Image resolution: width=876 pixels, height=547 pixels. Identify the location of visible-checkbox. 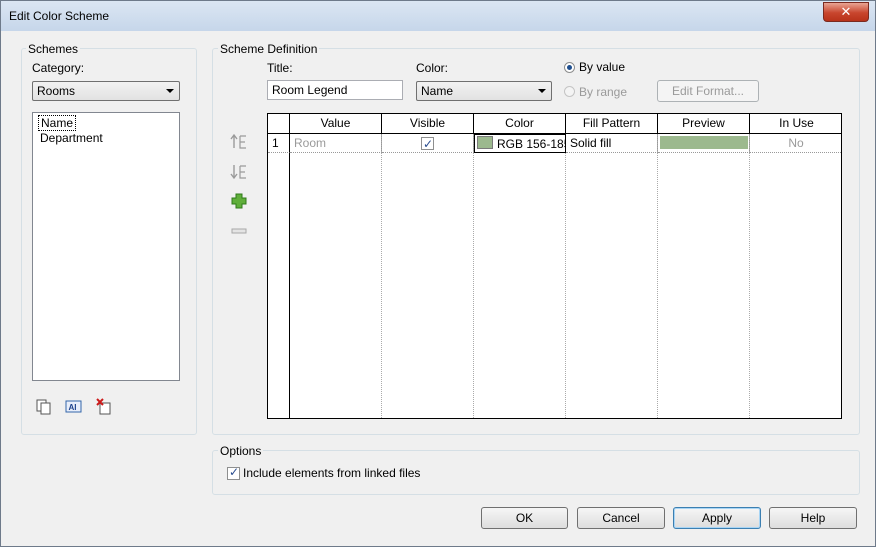
(427, 143).